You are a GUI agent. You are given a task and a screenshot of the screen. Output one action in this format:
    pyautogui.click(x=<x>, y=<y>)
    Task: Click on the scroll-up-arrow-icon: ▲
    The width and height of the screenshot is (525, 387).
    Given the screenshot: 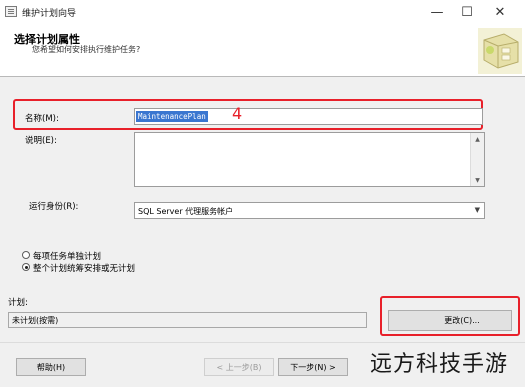 What is the action you would take?
    pyautogui.click(x=477, y=139)
    